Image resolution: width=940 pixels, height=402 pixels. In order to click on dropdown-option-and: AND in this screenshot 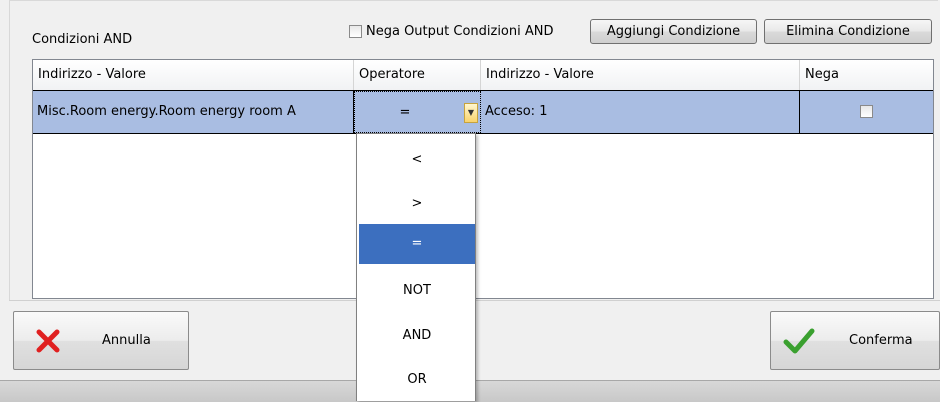, I will do `click(417, 336)`.